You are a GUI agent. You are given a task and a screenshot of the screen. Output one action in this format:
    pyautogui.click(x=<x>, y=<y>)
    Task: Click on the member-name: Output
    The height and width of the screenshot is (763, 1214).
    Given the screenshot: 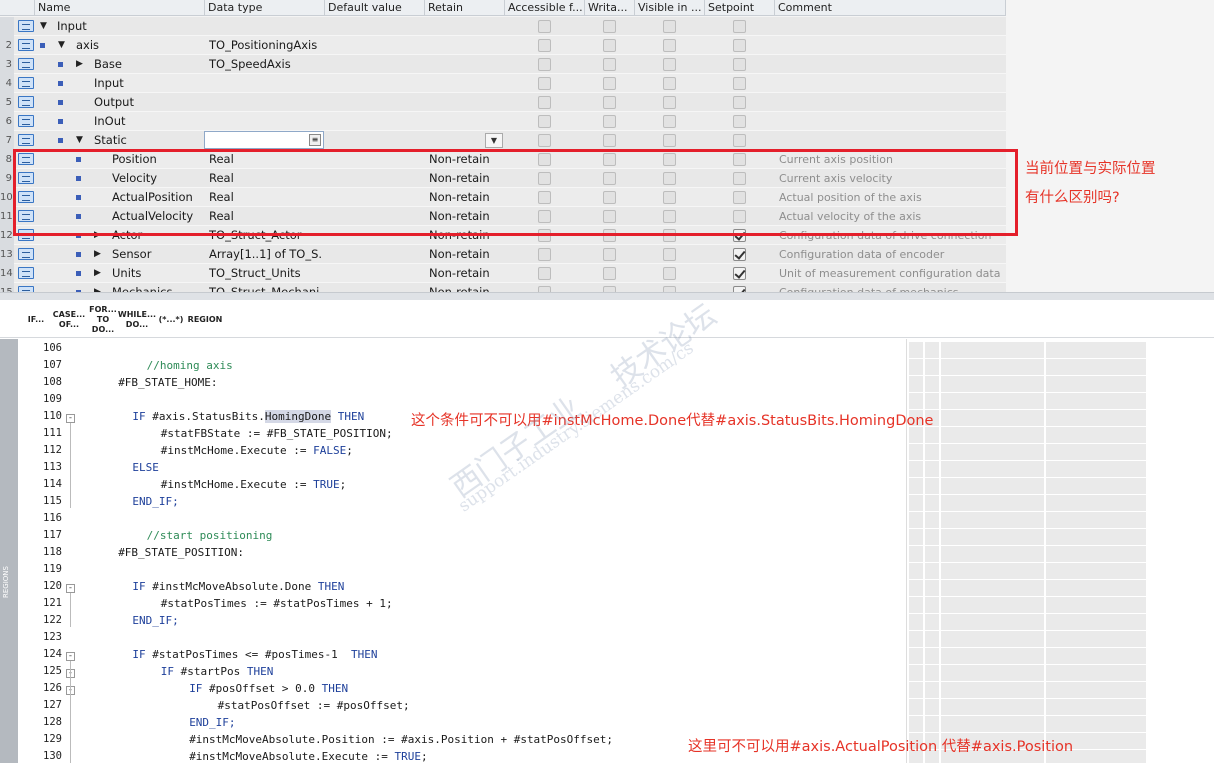 What is the action you would take?
    pyautogui.click(x=149, y=102)
    